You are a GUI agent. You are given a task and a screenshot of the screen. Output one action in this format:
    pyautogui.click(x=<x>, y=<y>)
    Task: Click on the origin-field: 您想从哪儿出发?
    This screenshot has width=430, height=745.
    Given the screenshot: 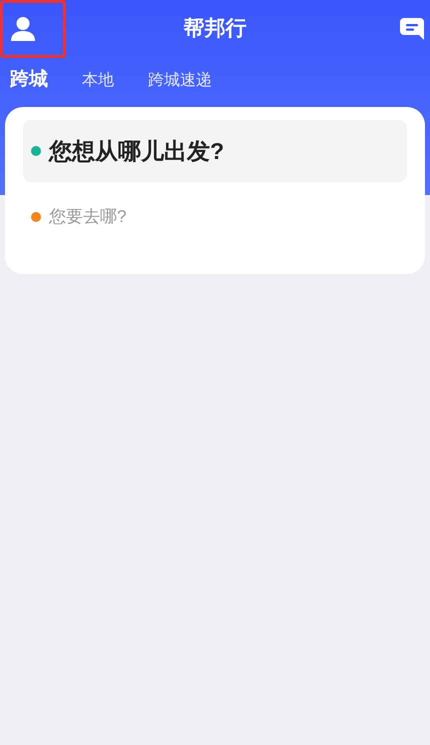 What is the action you would take?
    pyautogui.click(x=215, y=151)
    